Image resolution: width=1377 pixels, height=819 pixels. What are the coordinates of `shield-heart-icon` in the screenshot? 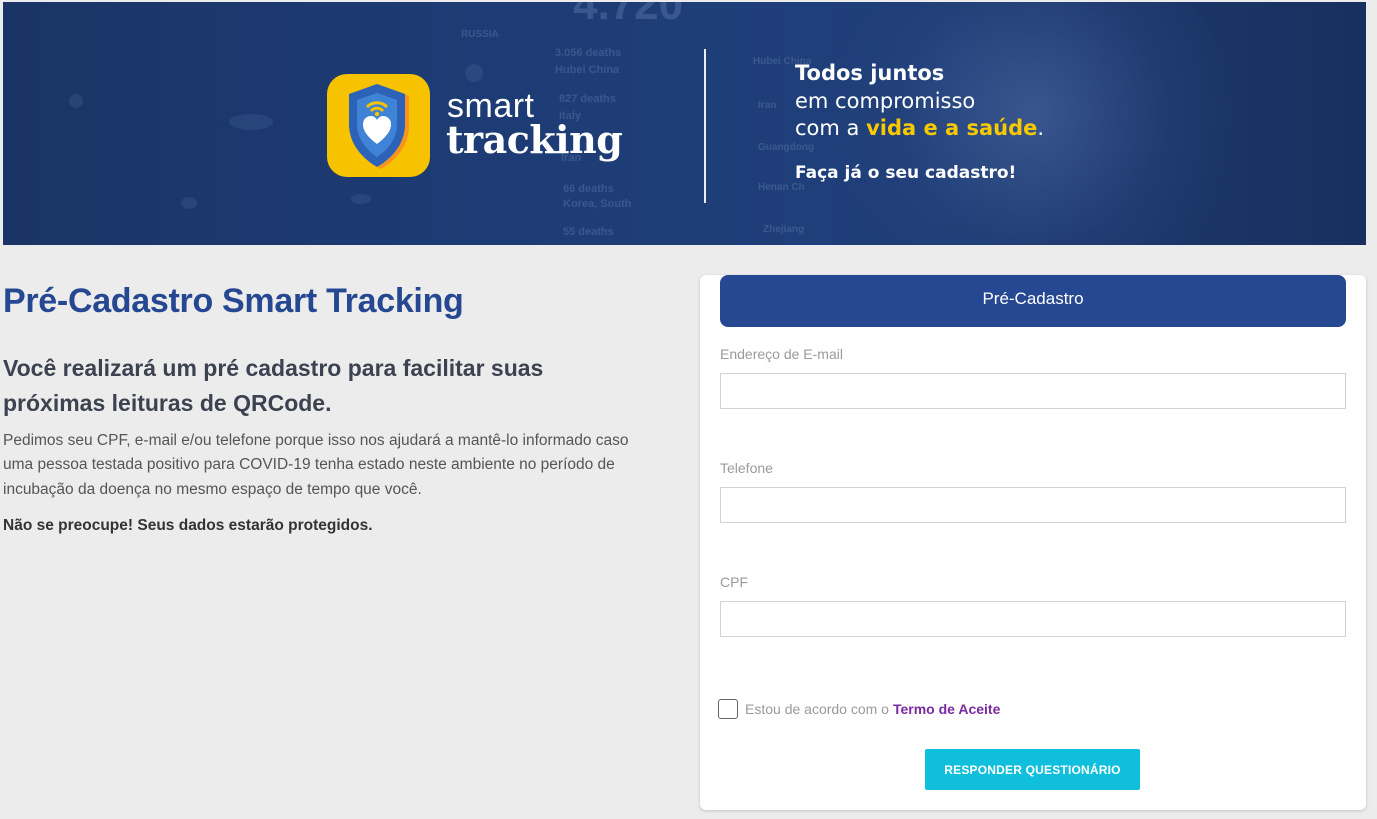 It's located at (379, 126).